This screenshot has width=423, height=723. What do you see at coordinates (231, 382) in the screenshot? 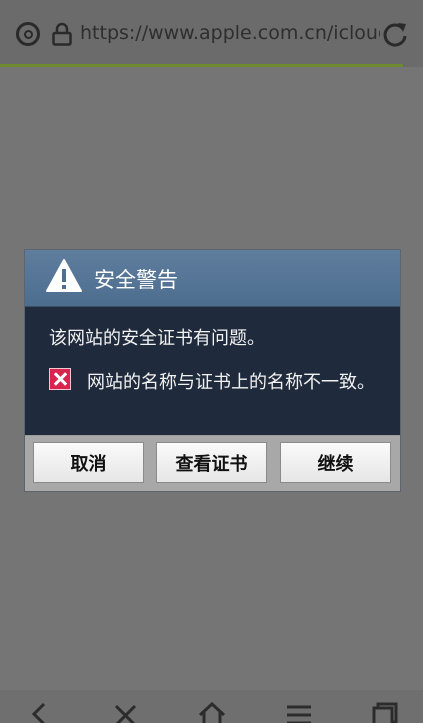
I see `certificate-error-text: 网站的名称与证书上的名称不一致。` at bounding box center [231, 382].